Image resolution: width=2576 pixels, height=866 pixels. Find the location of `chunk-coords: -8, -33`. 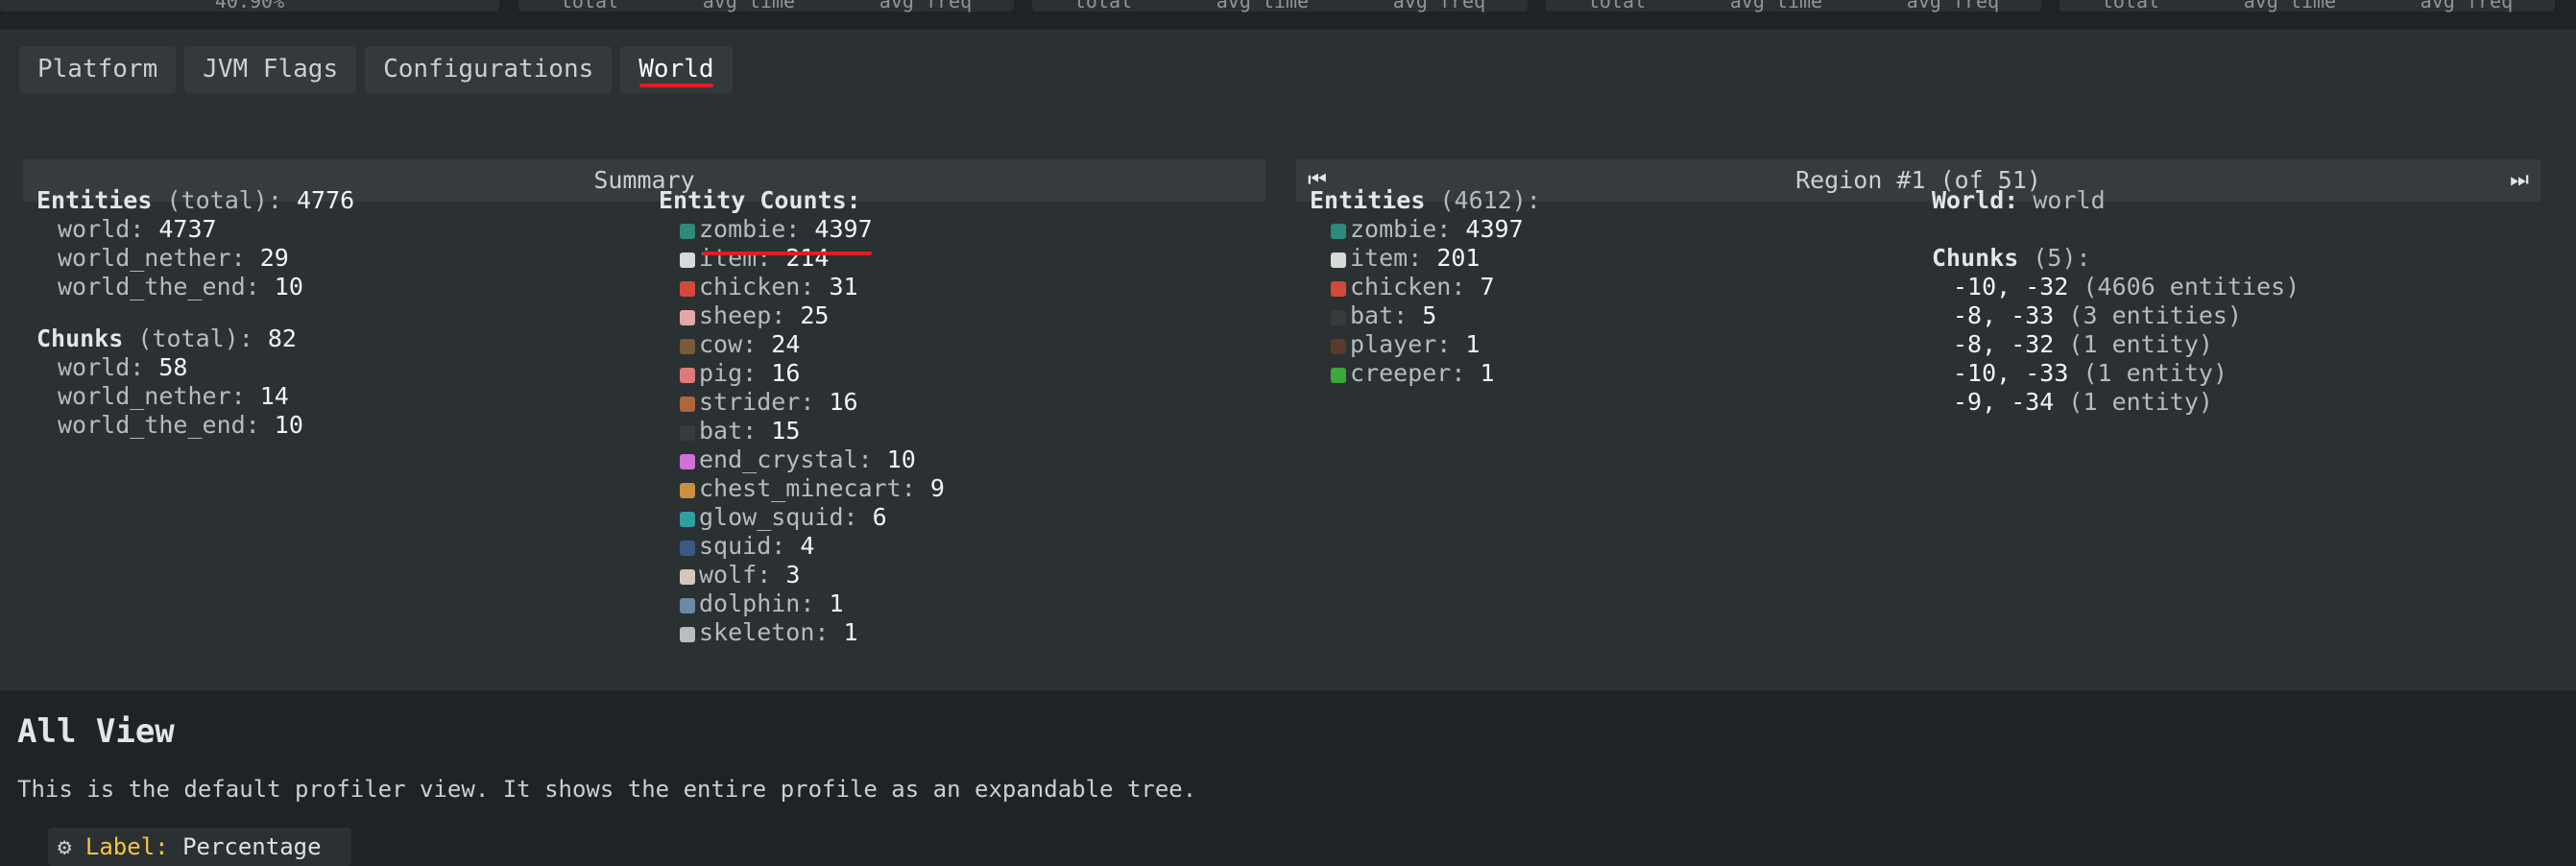

chunk-coords: -8, -33 is located at coordinates (2004, 315).